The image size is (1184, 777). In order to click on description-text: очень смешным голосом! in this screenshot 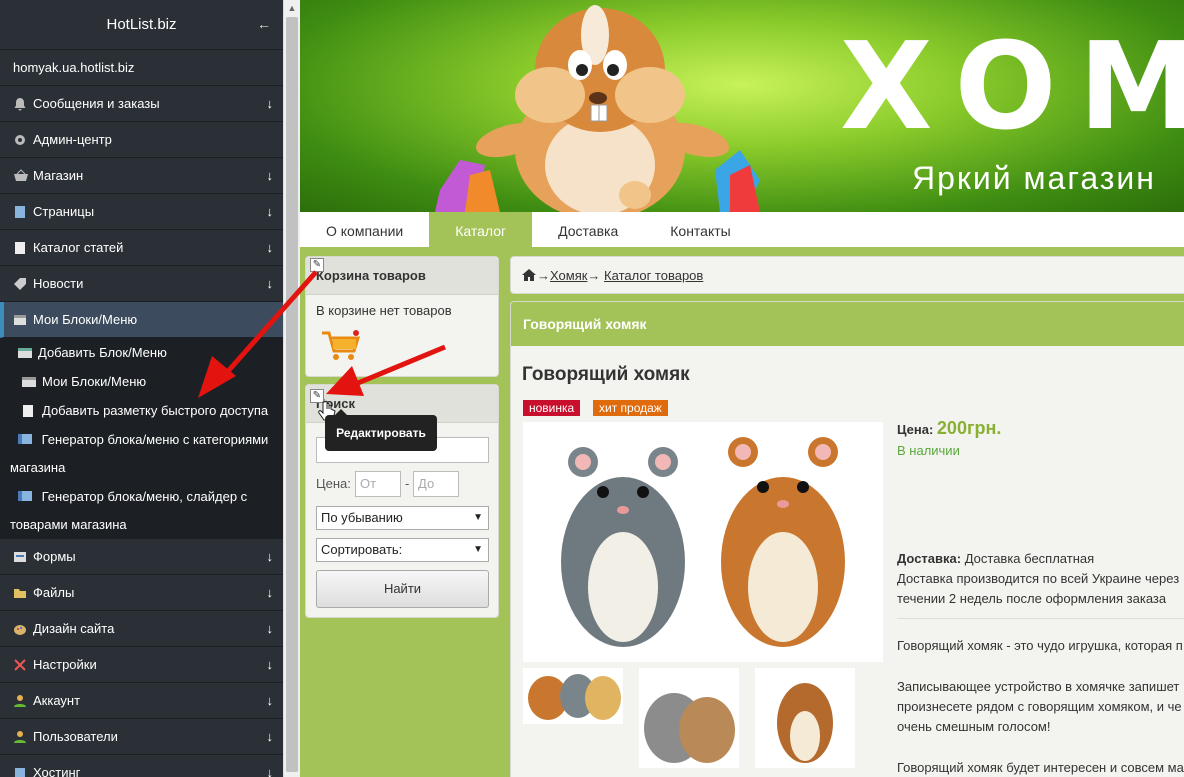, I will do `click(974, 726)`.